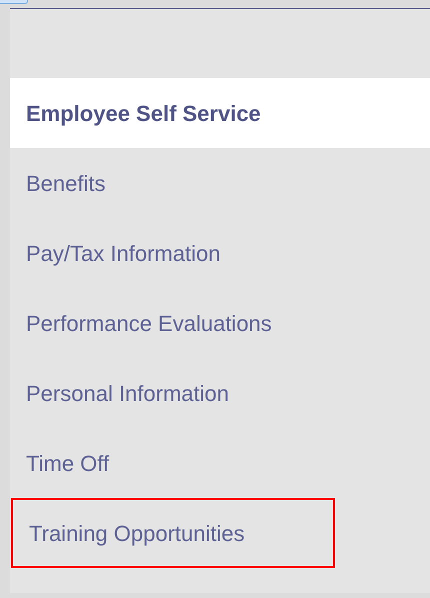 This screenshot has height=598, width=430. I want to click on sidebar-item: Benefits, so click(58, 183).